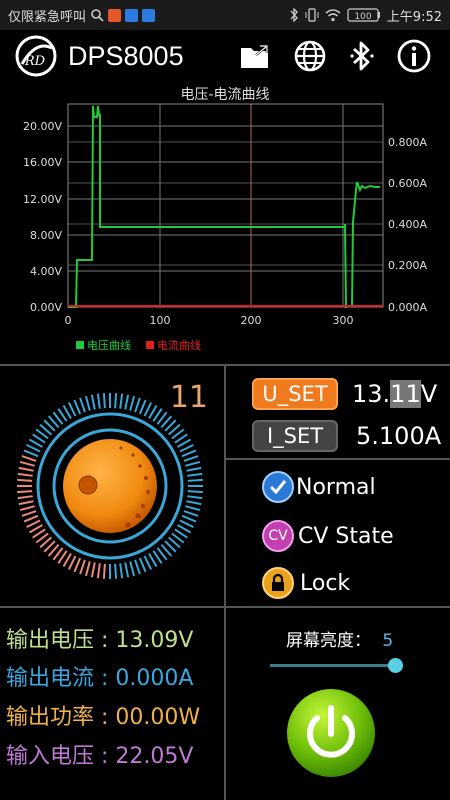  What do you see at coordinates (343, 320) in the screenshot?
I see `x-tick-label: 300` at bounding box center [343, 320].